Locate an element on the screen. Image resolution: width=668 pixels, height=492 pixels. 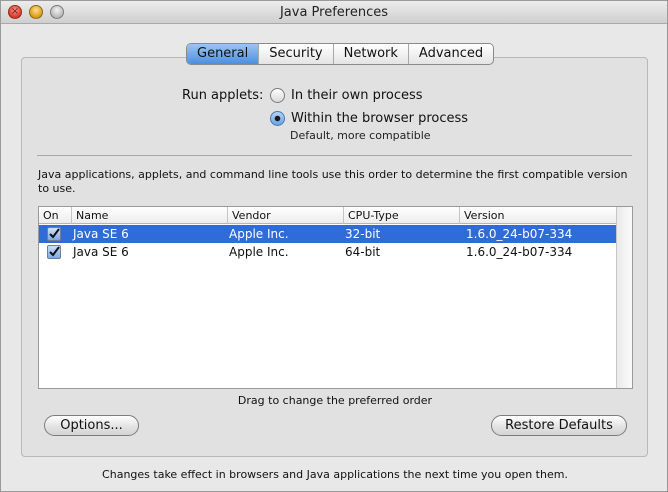
radio-own-process-label: In their own process is located at coordinates (357, 95).